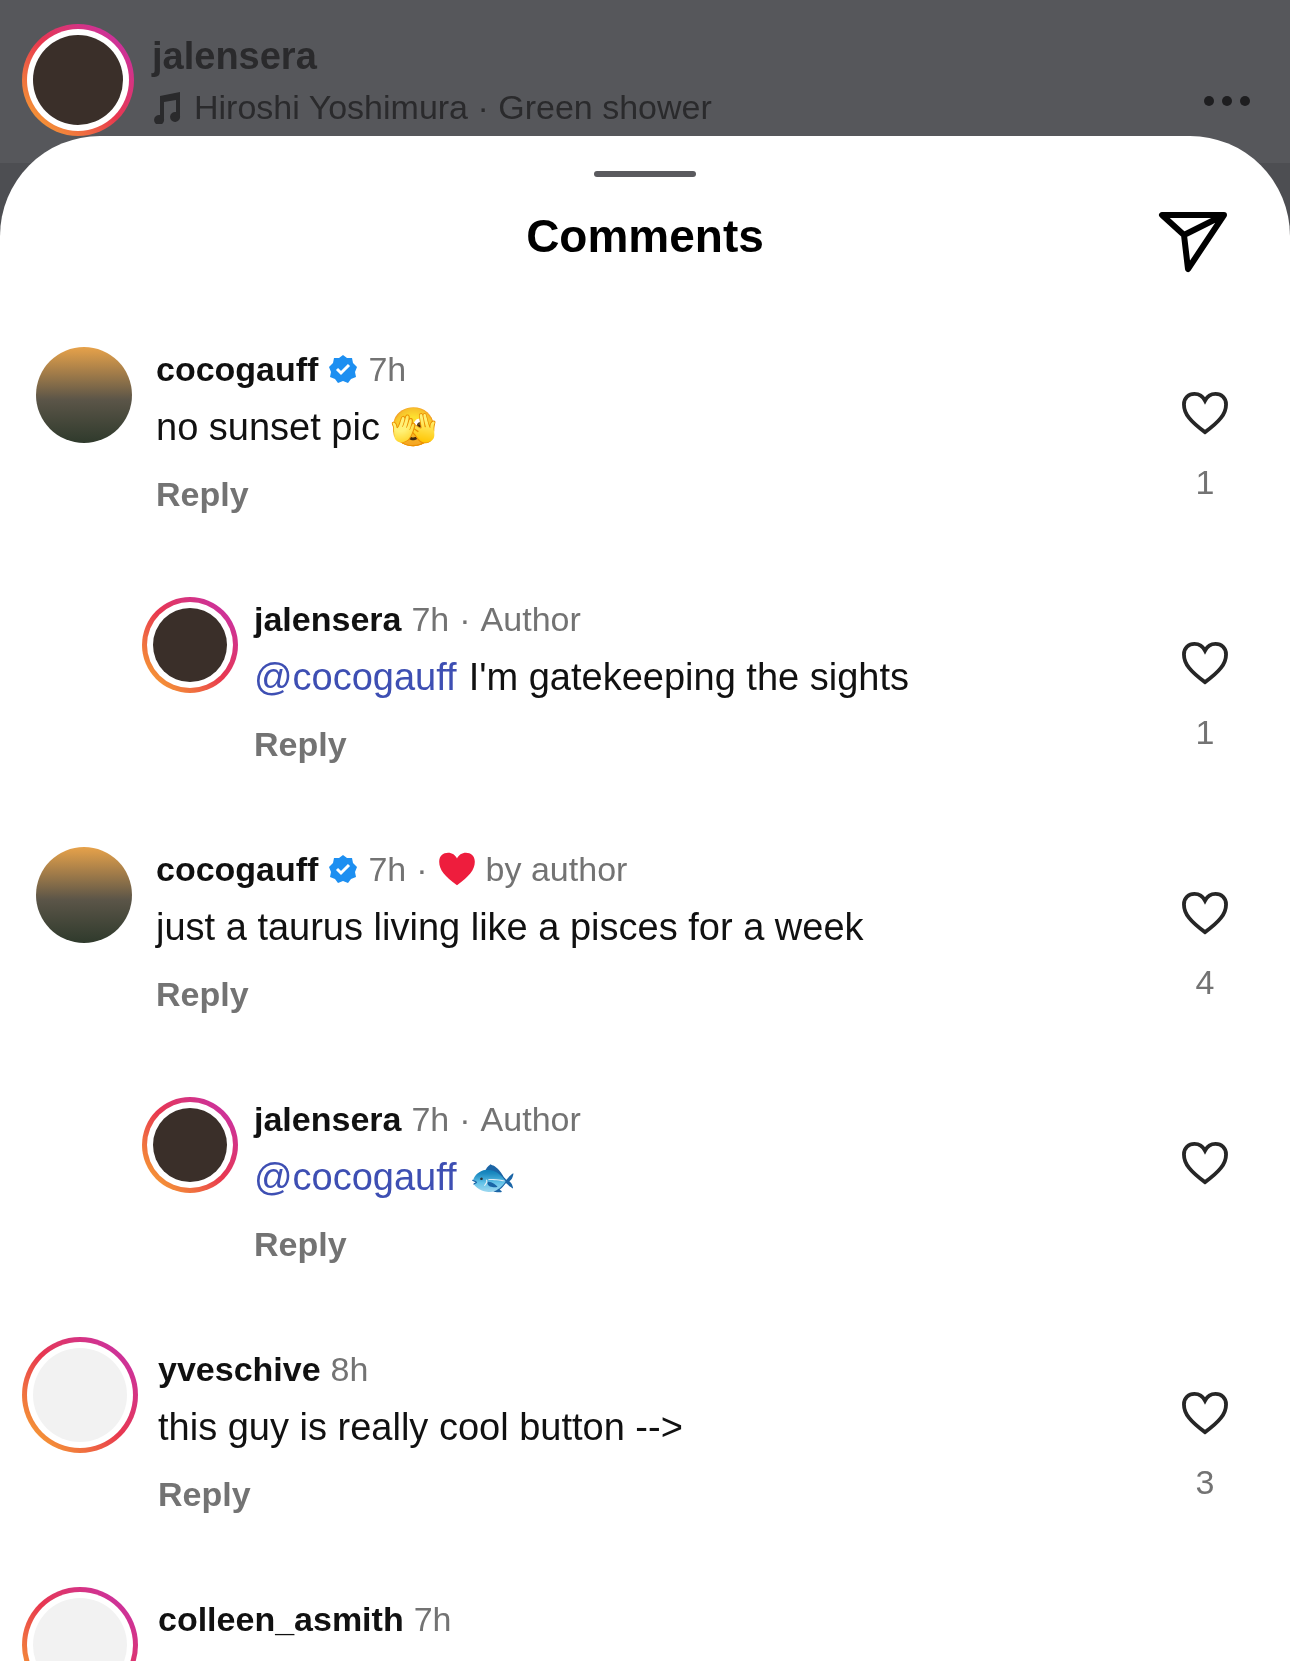 The image size is (1290, 1661). I want to click on like-count: 4, so click(1205, 982).